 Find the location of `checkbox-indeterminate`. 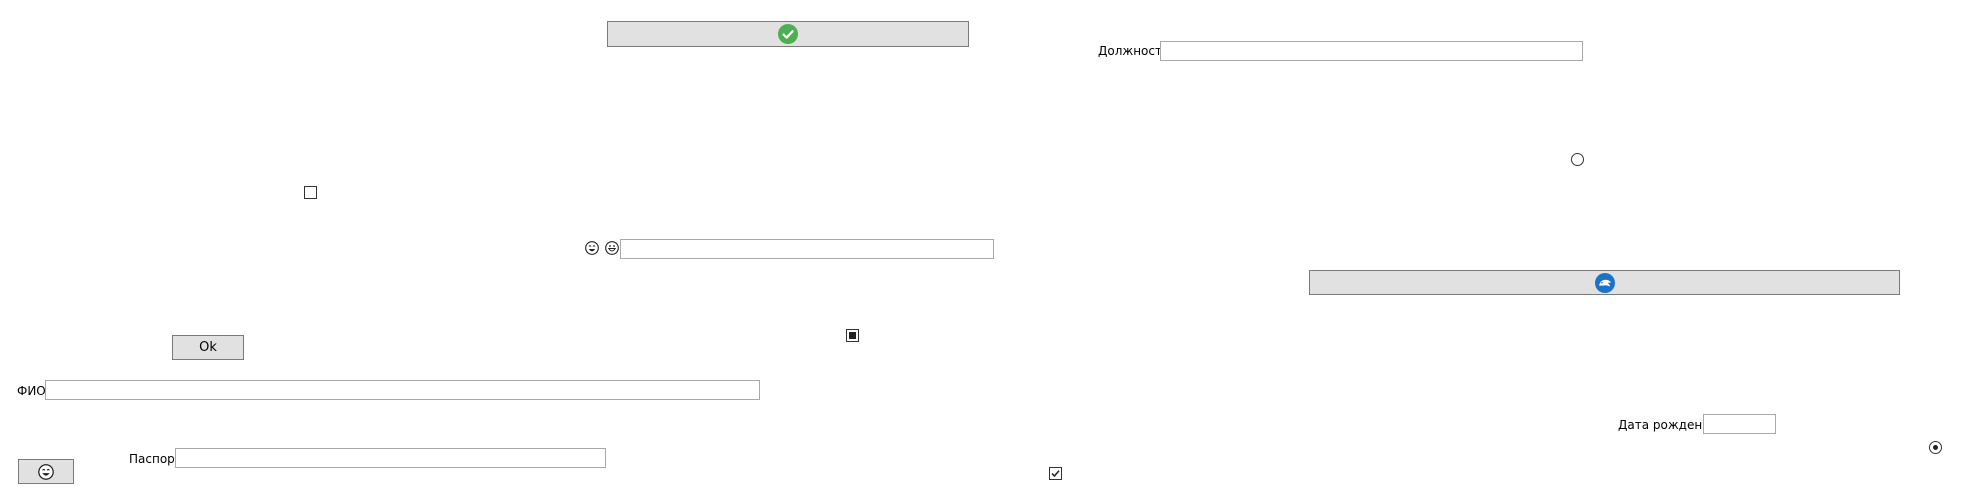

checkbox-indeterminate is located at coordinates (852, 335).